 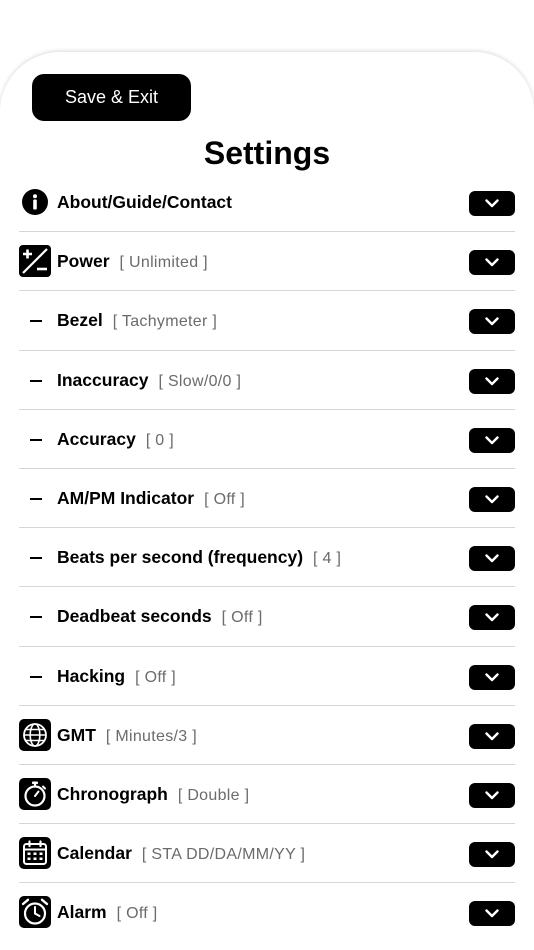 I want to click on setting-label: Alarm, so click(x=82, y=912).